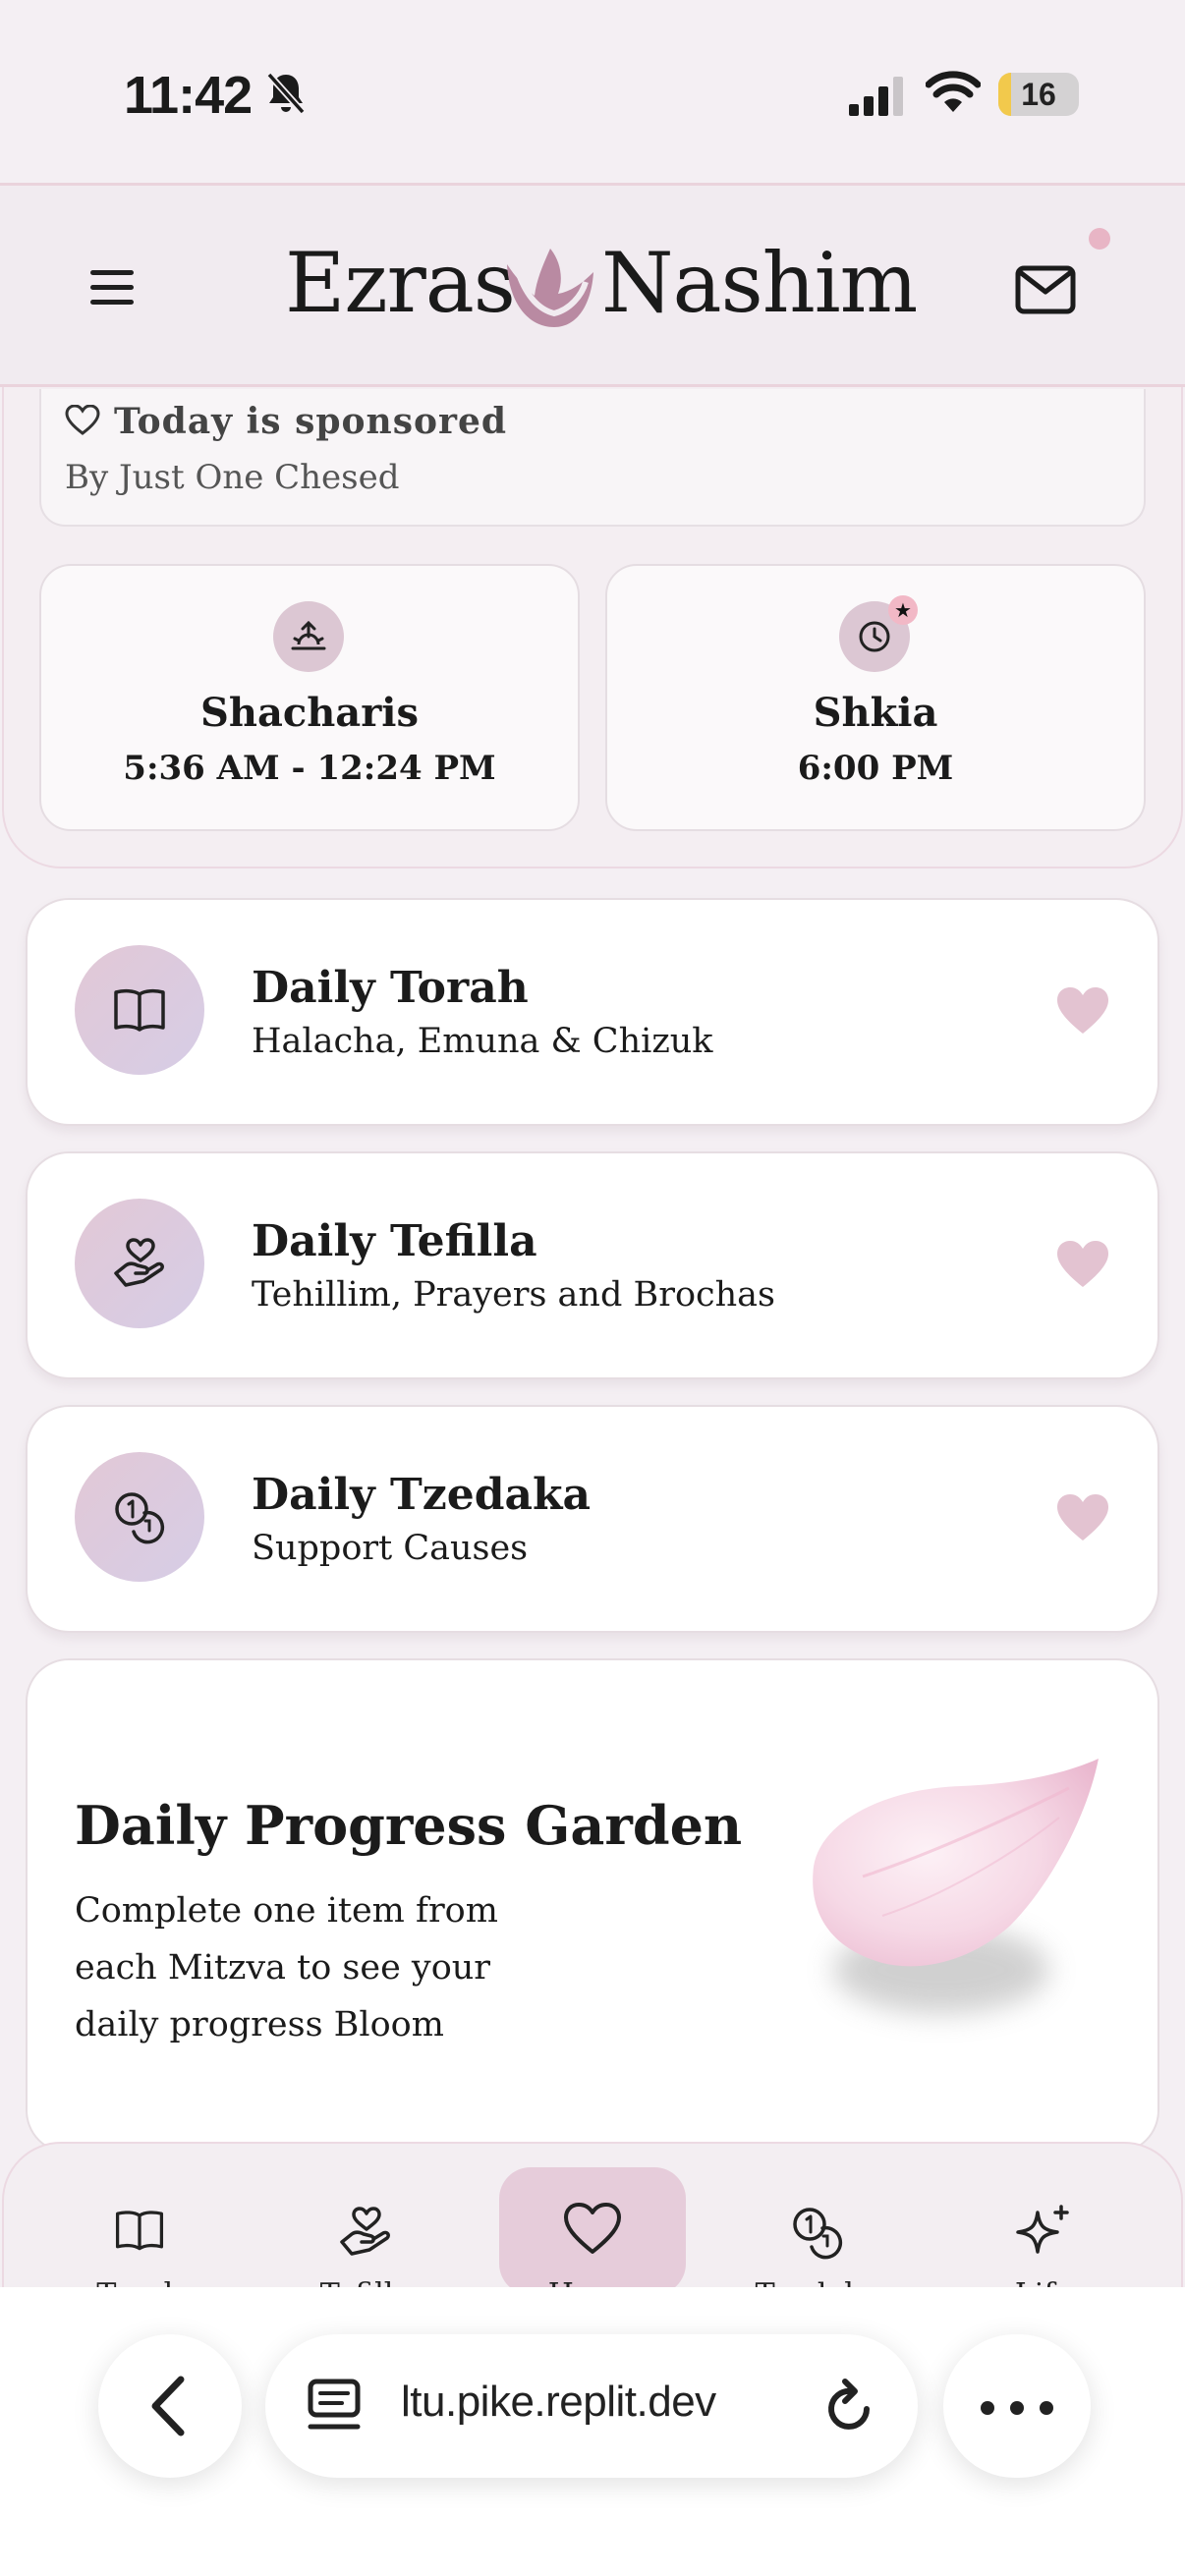 This screenshot has height=2576, width=1185. Describe the element at coordinates (391, 988) in the screenshot. I see `feature-title: Daily Torah` at that location.